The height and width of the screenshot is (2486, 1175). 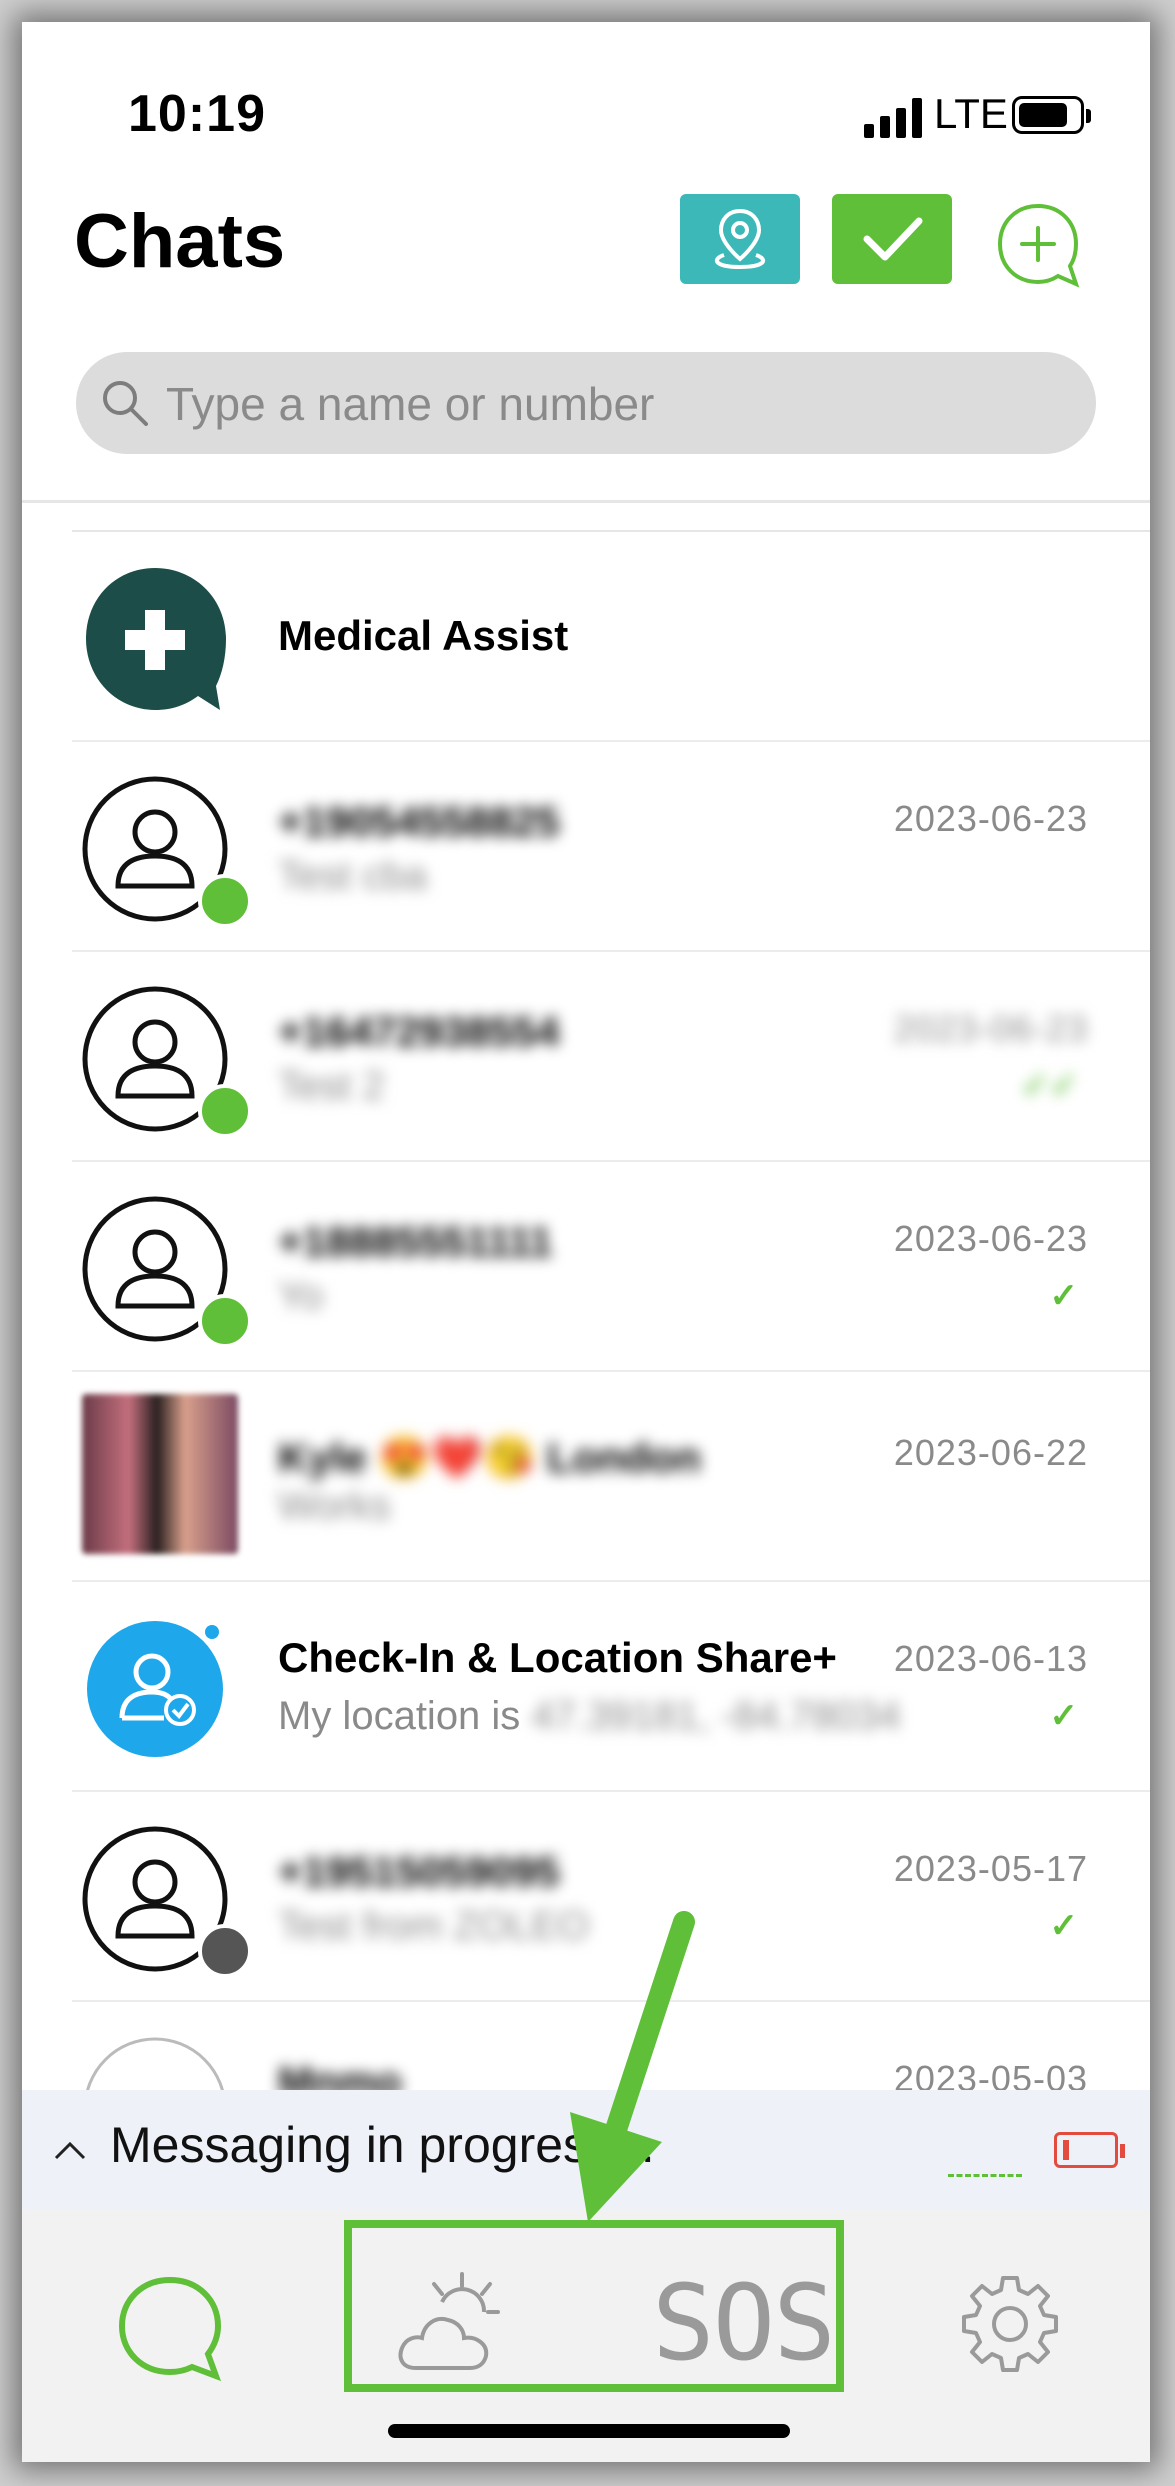 I want to click on page-title: Chats, so click(x=180, y=241).